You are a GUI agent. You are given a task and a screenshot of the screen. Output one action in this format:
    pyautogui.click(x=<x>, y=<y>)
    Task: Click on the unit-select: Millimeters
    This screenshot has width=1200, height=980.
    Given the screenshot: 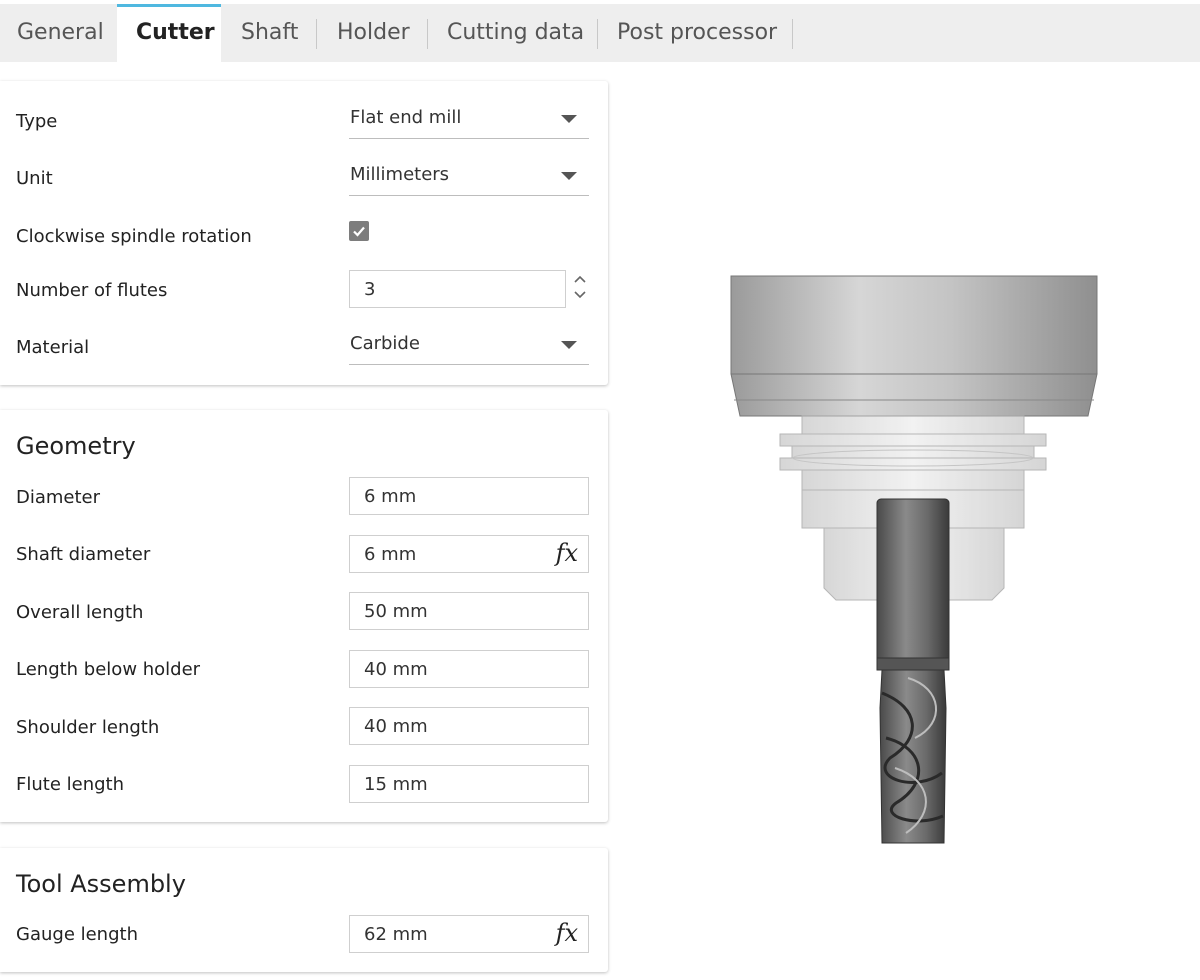 What is the action you would take?
    pyautogui.click(x=469, y=179)
    